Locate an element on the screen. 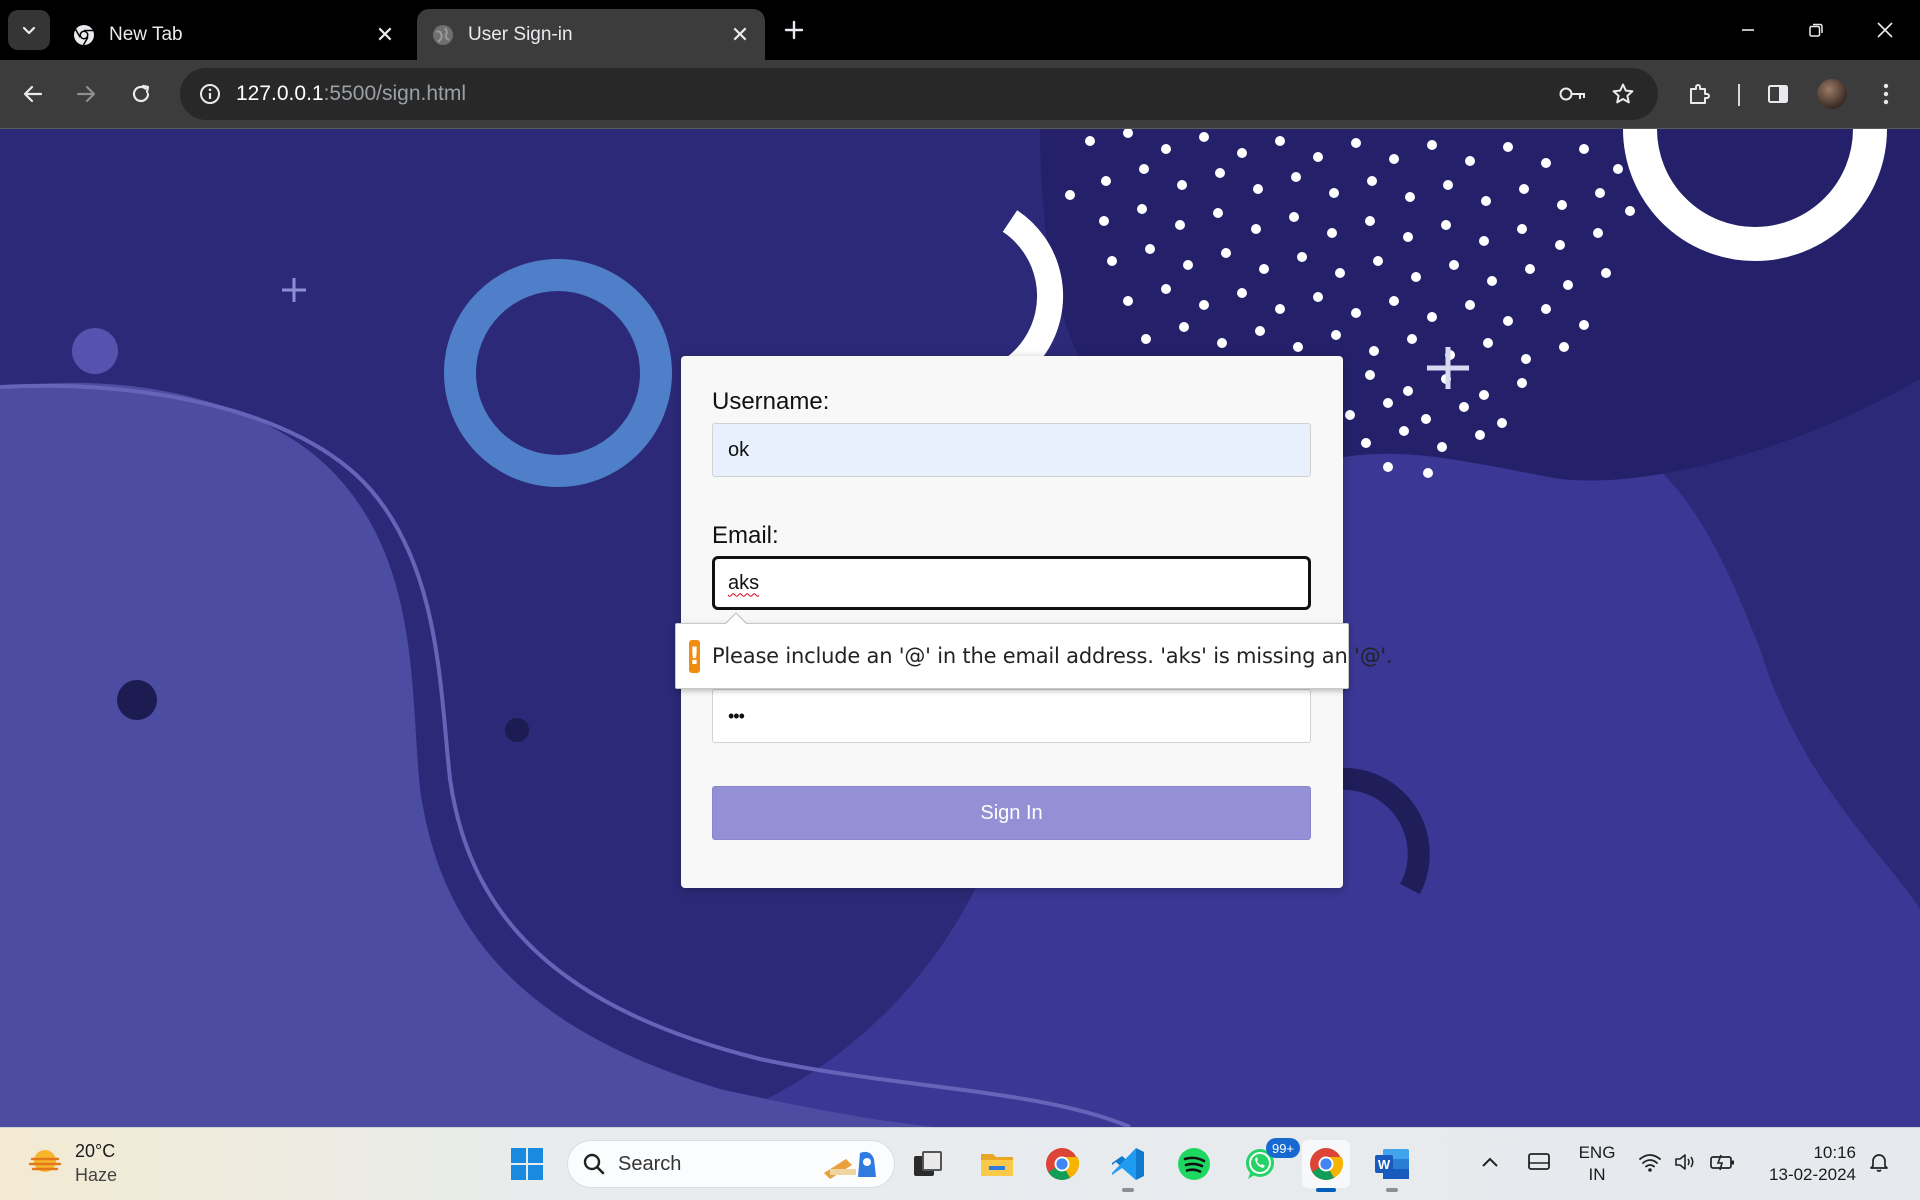 The height and width of the screenshot is (1200, 1920). input-language: ENG IN is located at coordinates (1597, 1164).